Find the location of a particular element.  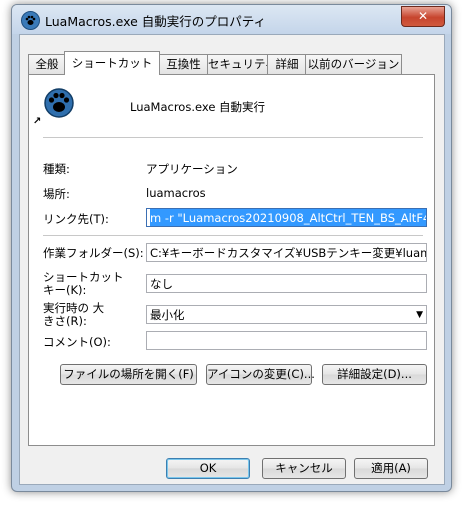

workdir-value: C:¥キーボードカスタマイズ¥USBテンキー変更¥luamacros is located at coordinates (288, 253).